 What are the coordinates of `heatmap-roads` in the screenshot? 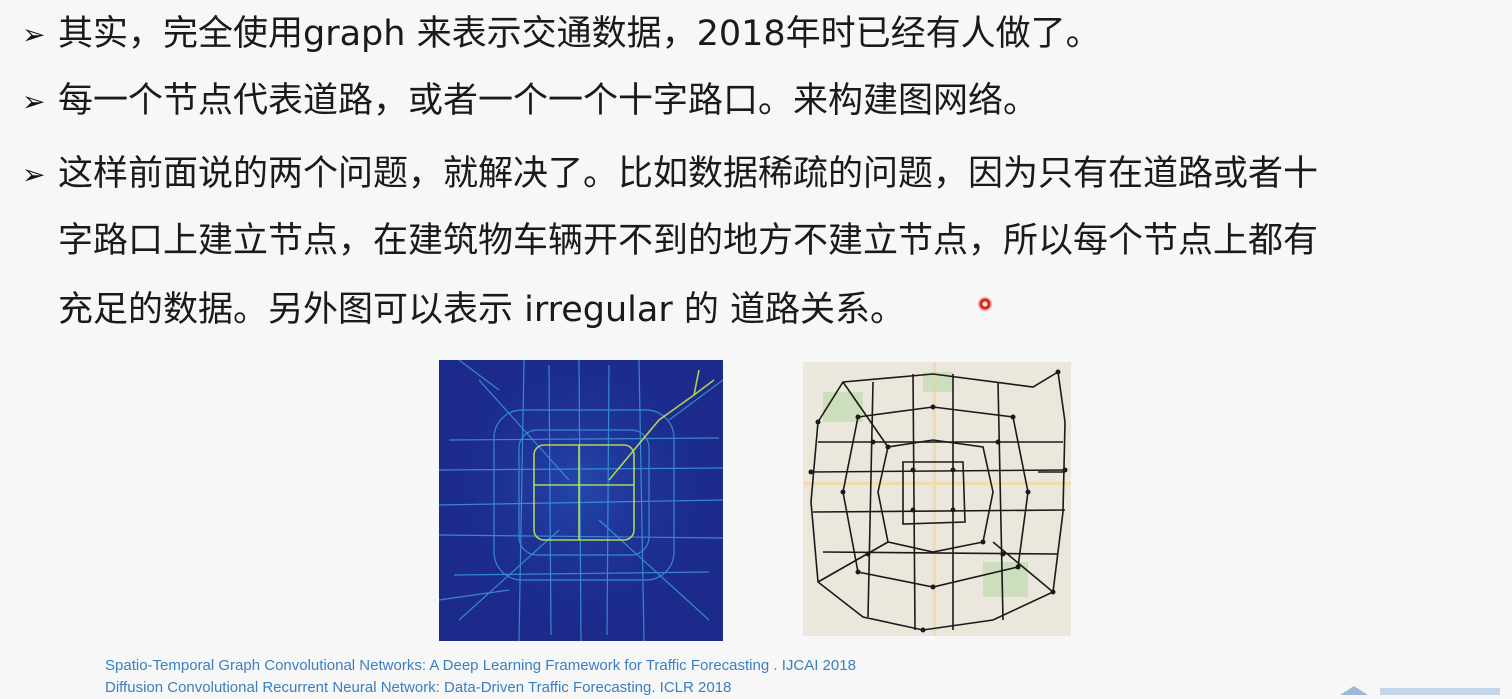 It's located at (581, 500).